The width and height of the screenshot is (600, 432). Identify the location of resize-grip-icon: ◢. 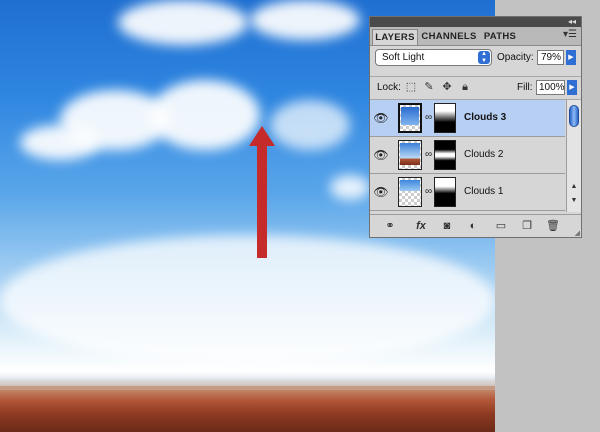
(577, 233).